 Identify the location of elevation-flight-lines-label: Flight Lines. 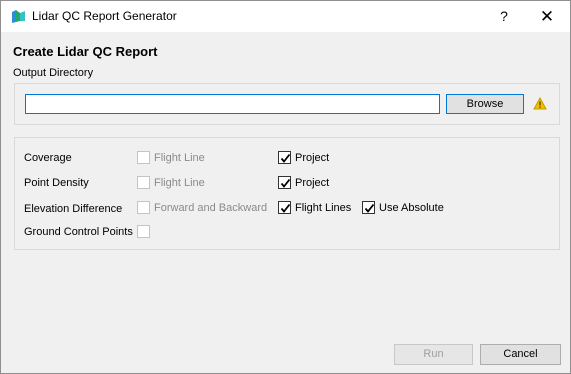
(323, 208).